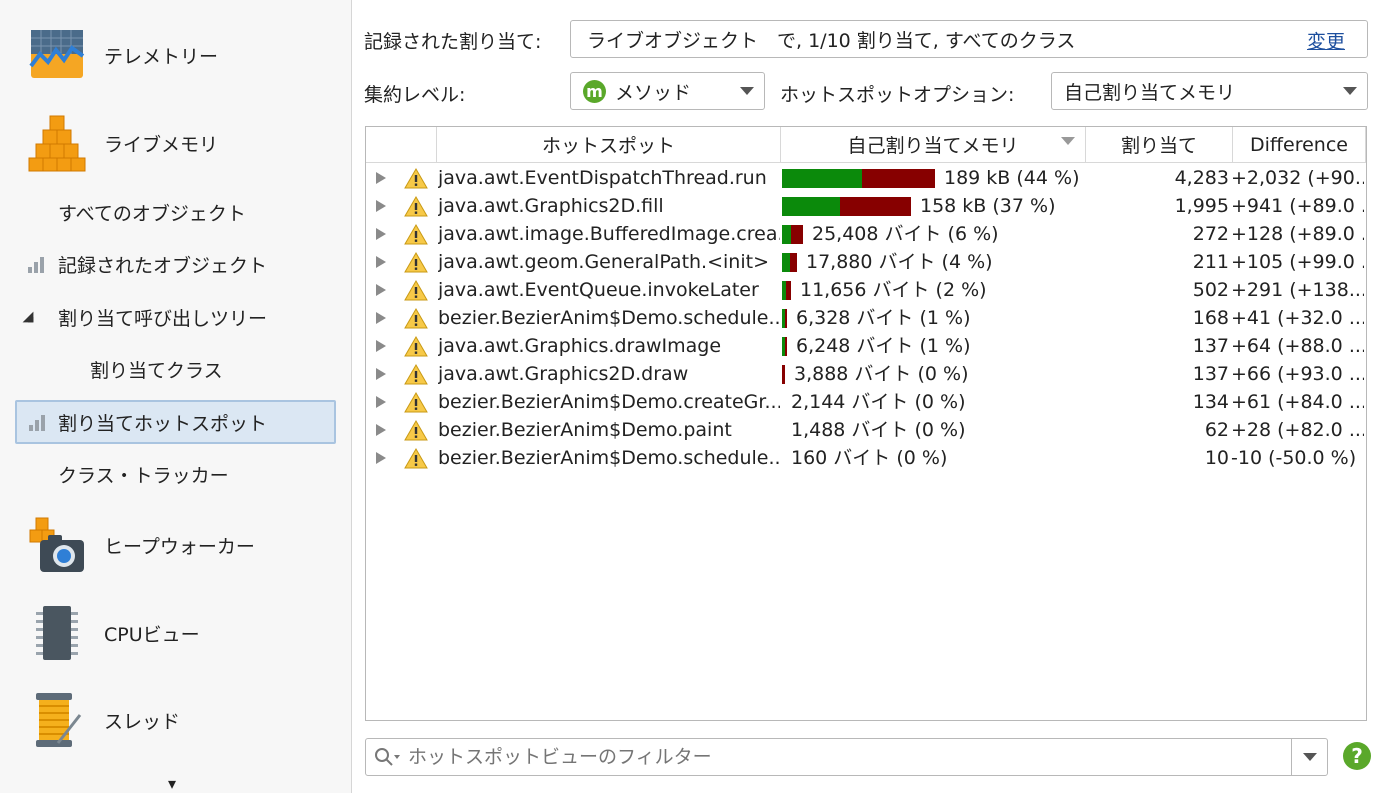 Image resolution: width=1379 pixels, height=793 pixels. I want to click on self-memory-value: 6,248 バイト (1 %), so click(883, 346).